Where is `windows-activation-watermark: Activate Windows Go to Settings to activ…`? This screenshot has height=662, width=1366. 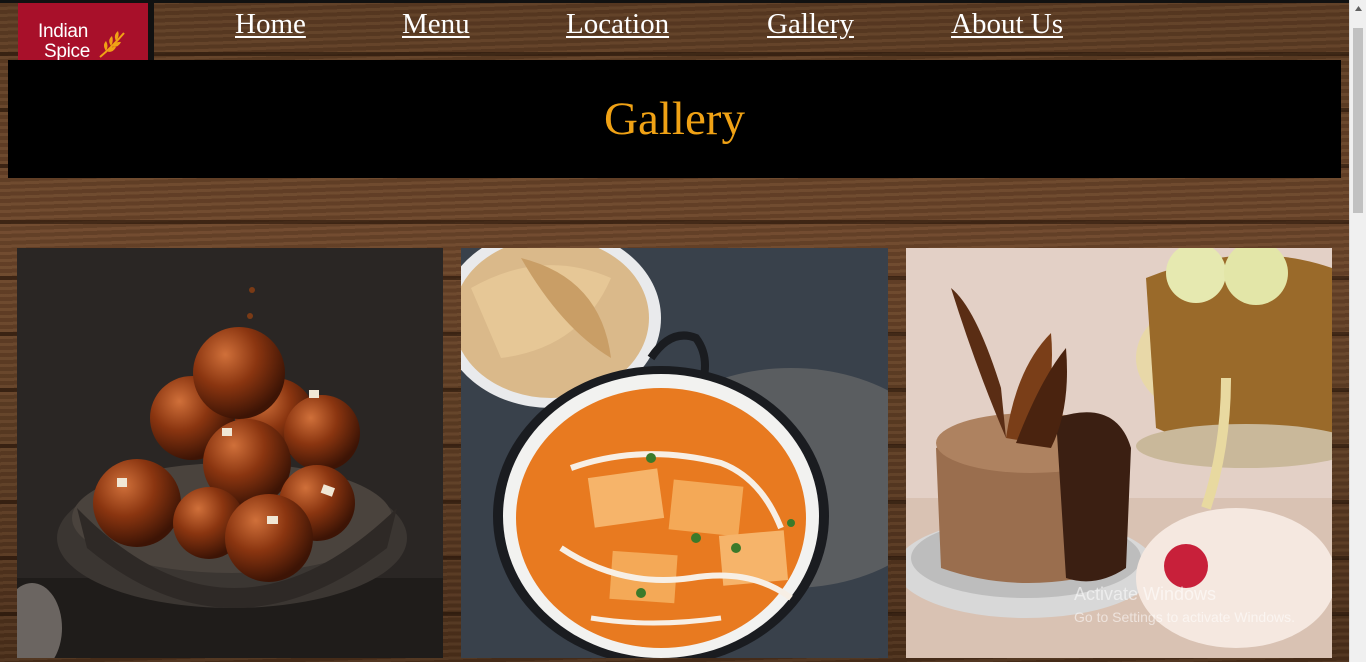 windows-activation-watermark: Activate Windows Go to Settings to activ… is located at coordinates (1184, 604).